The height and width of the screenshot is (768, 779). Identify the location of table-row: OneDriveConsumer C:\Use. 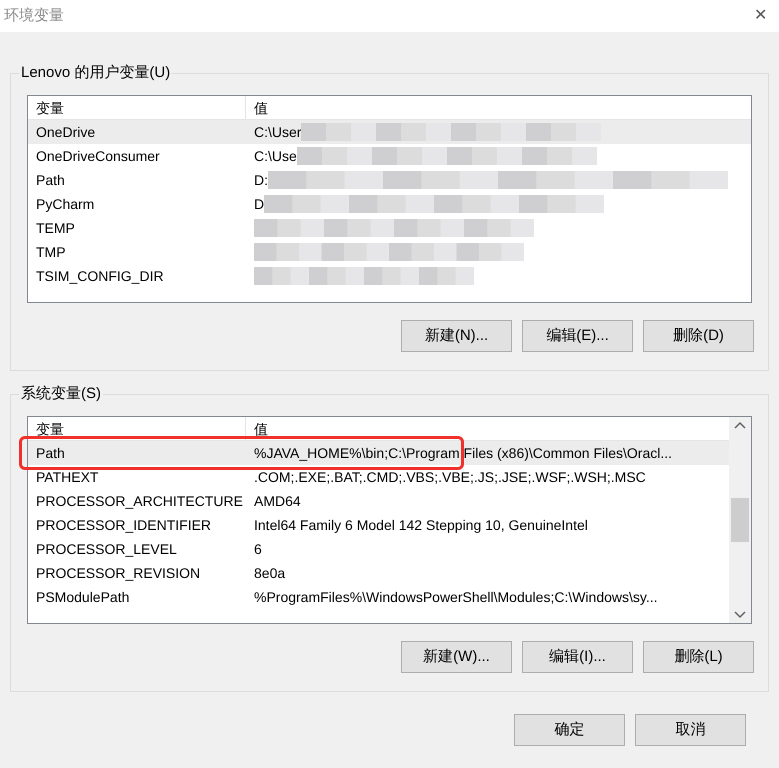
(389, 156).